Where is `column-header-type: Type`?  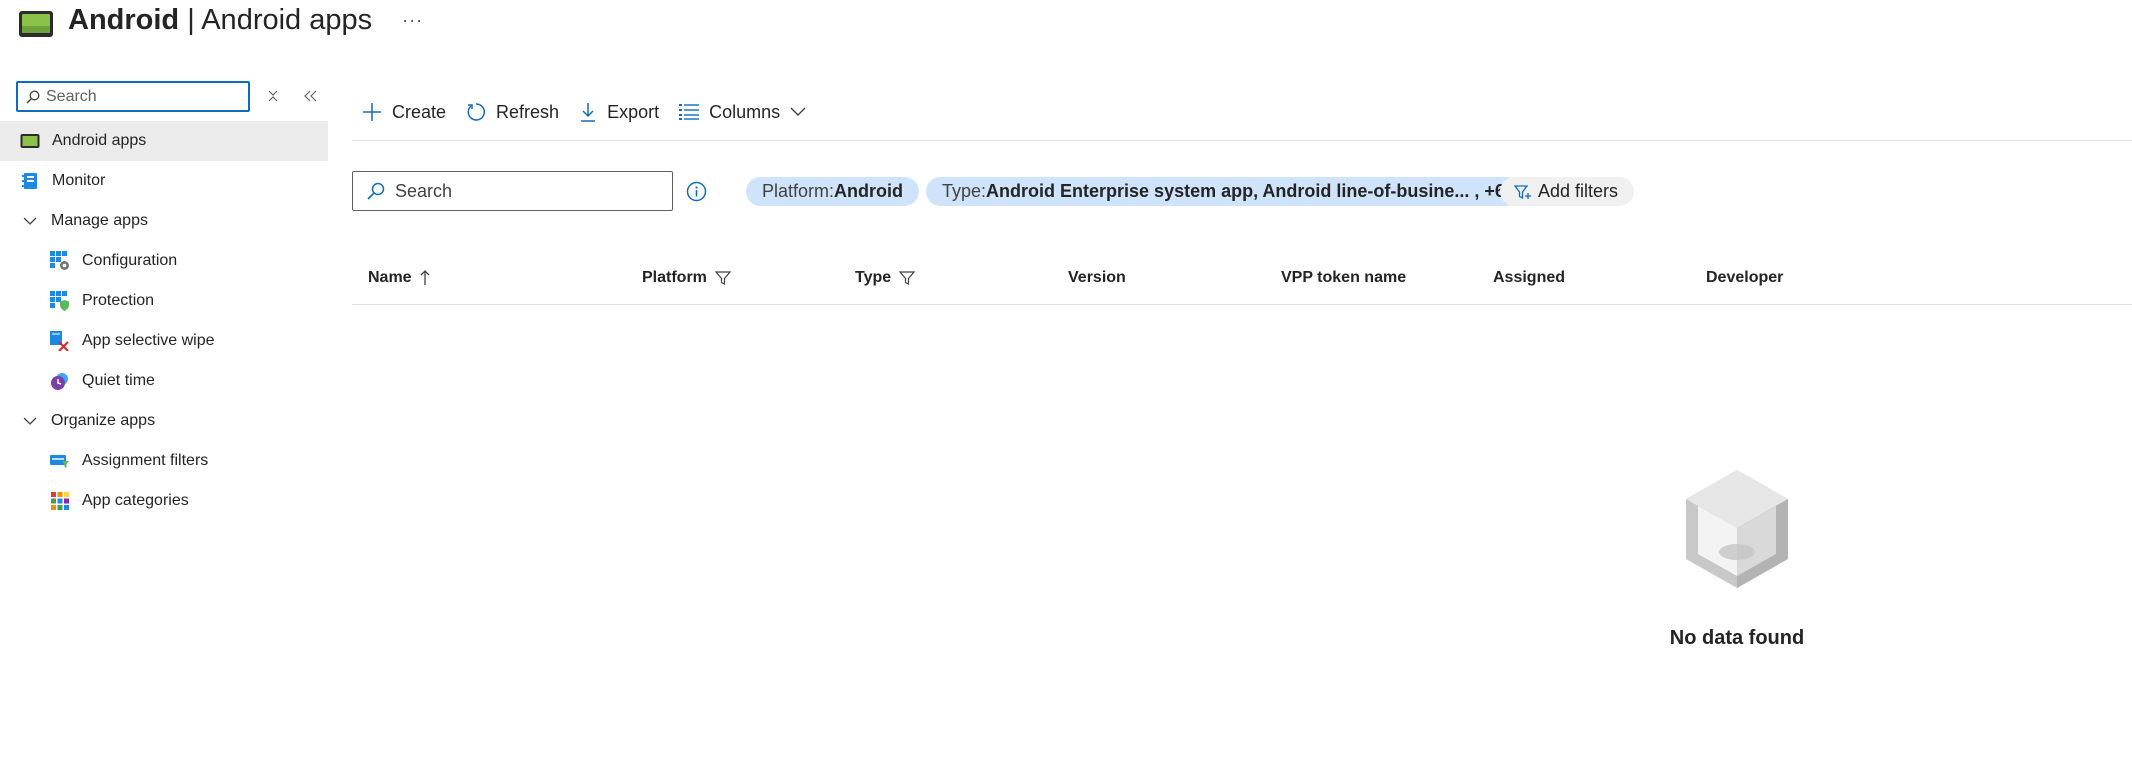 column-header-type: Type is located at coordinates (885, 278).